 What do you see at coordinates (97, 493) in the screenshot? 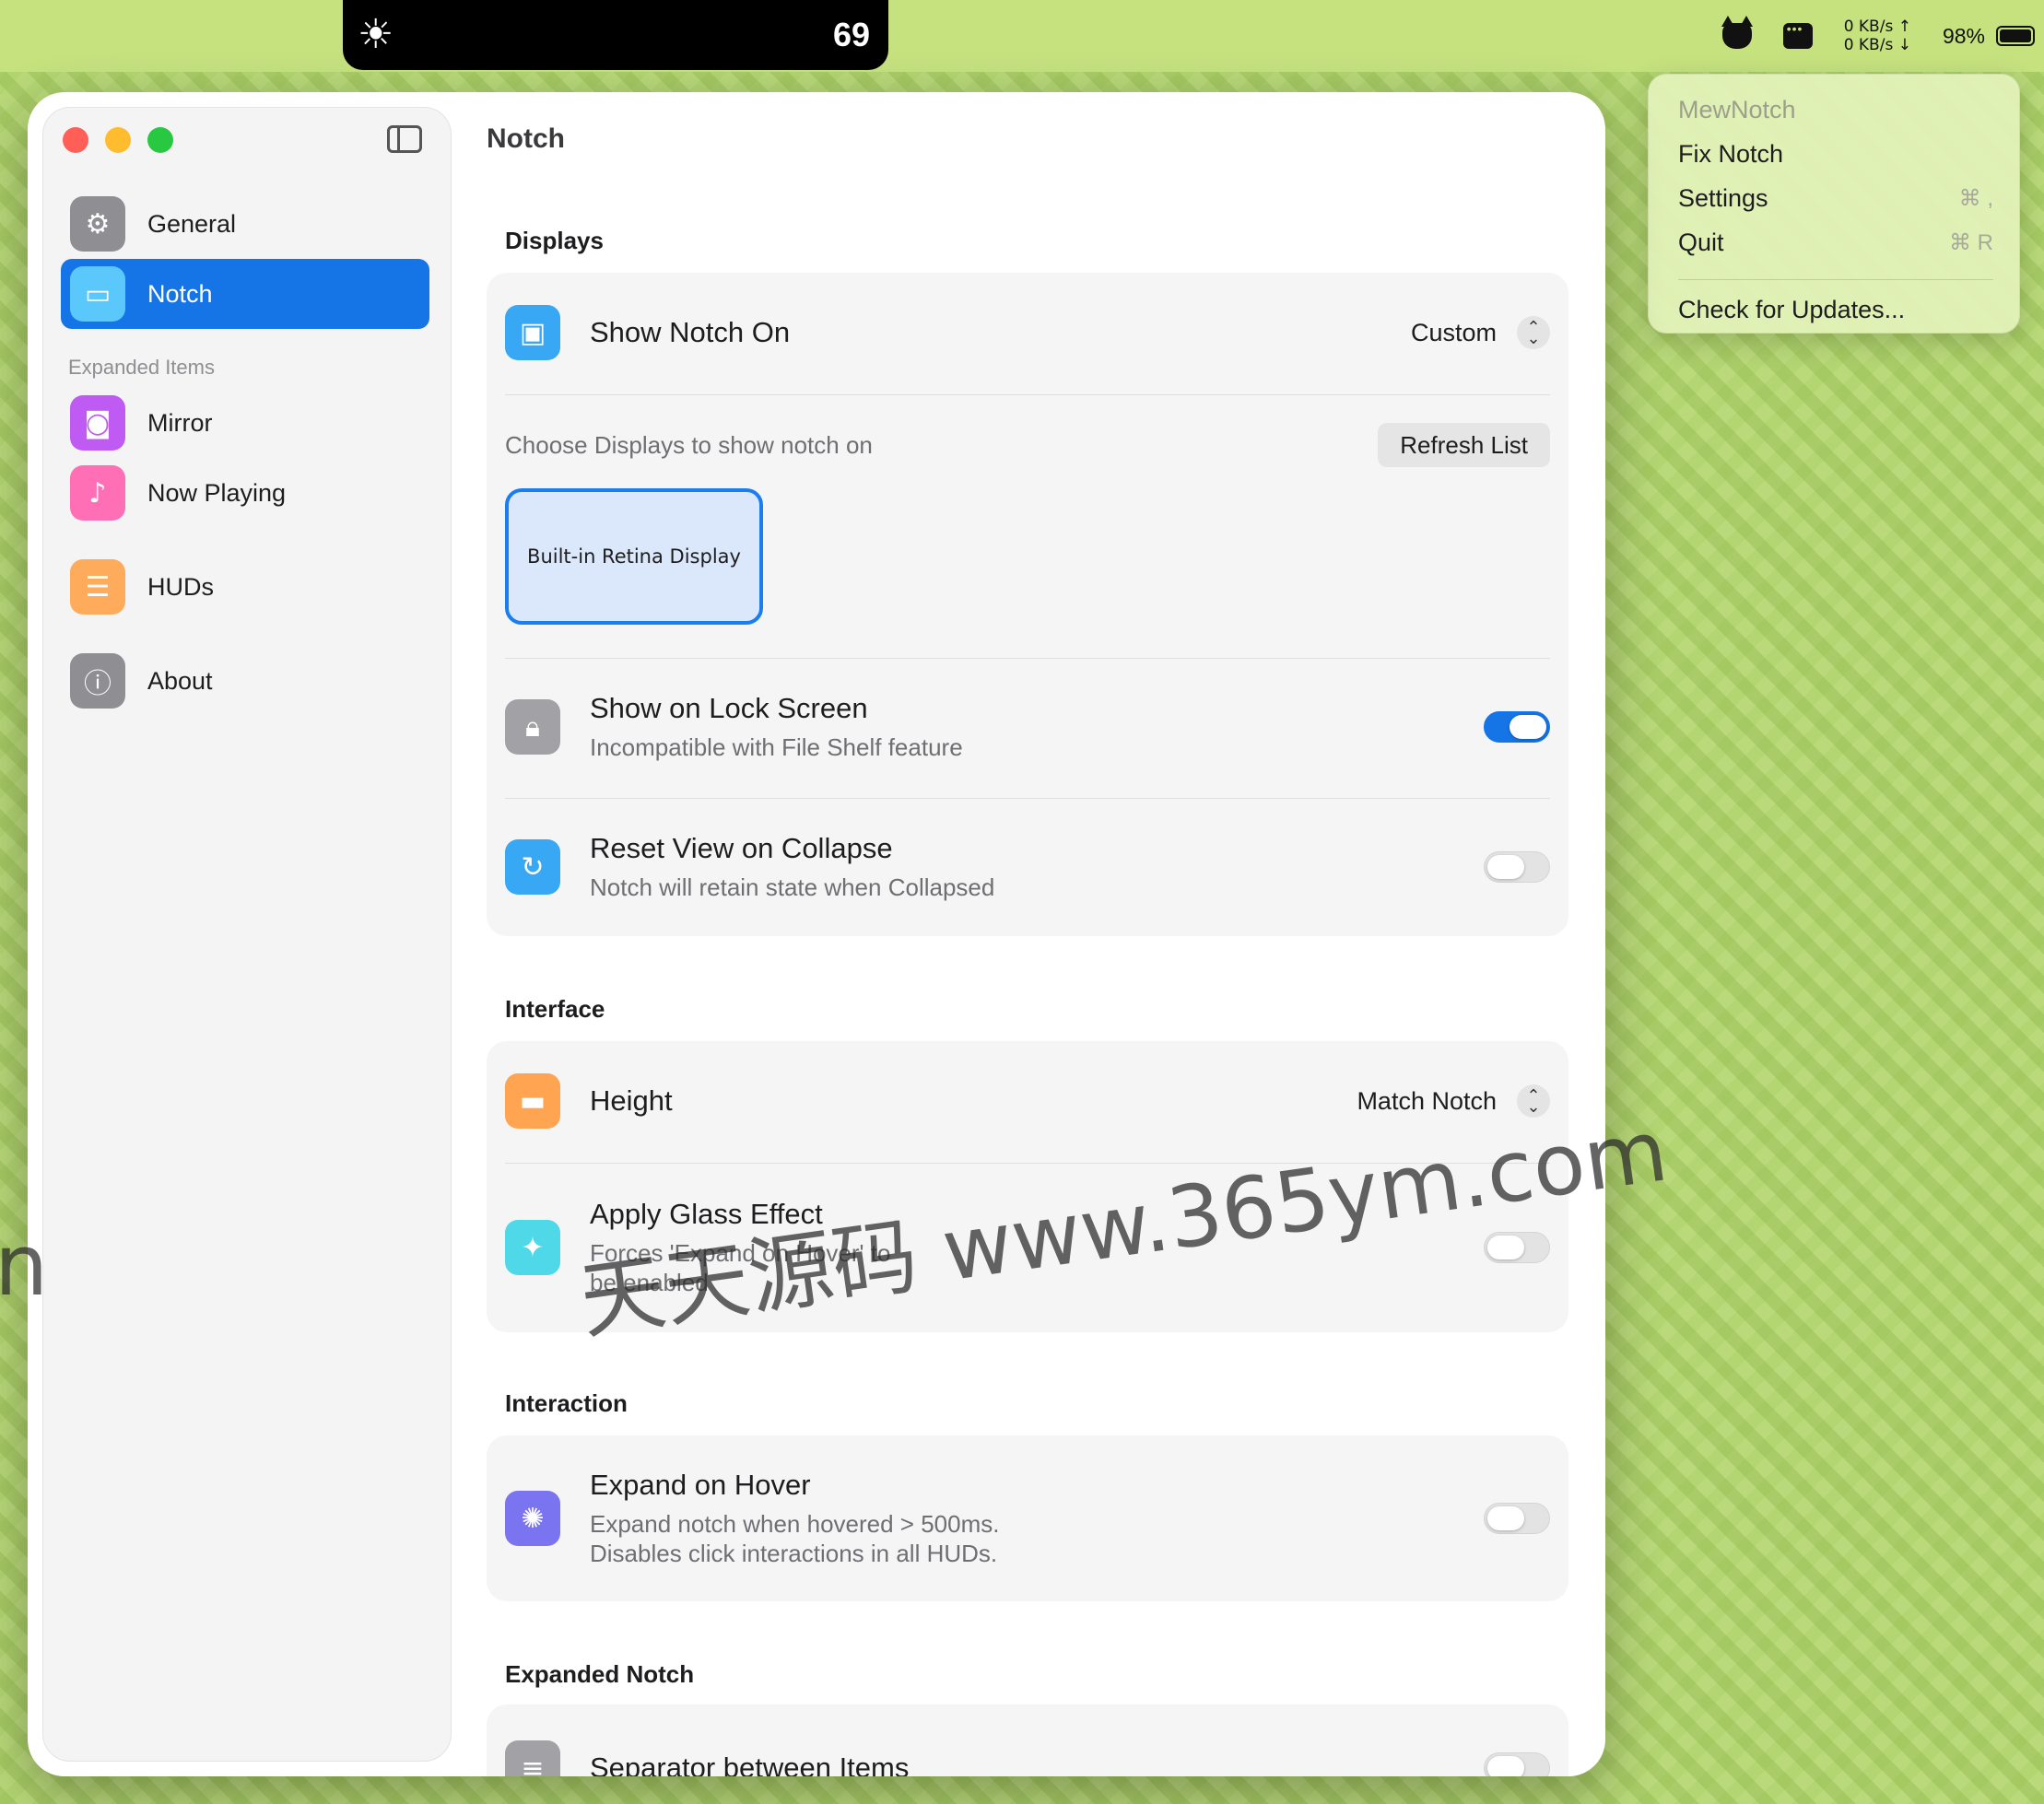
I see `music-note-icon: ♪` at bounding box center [97, 493].